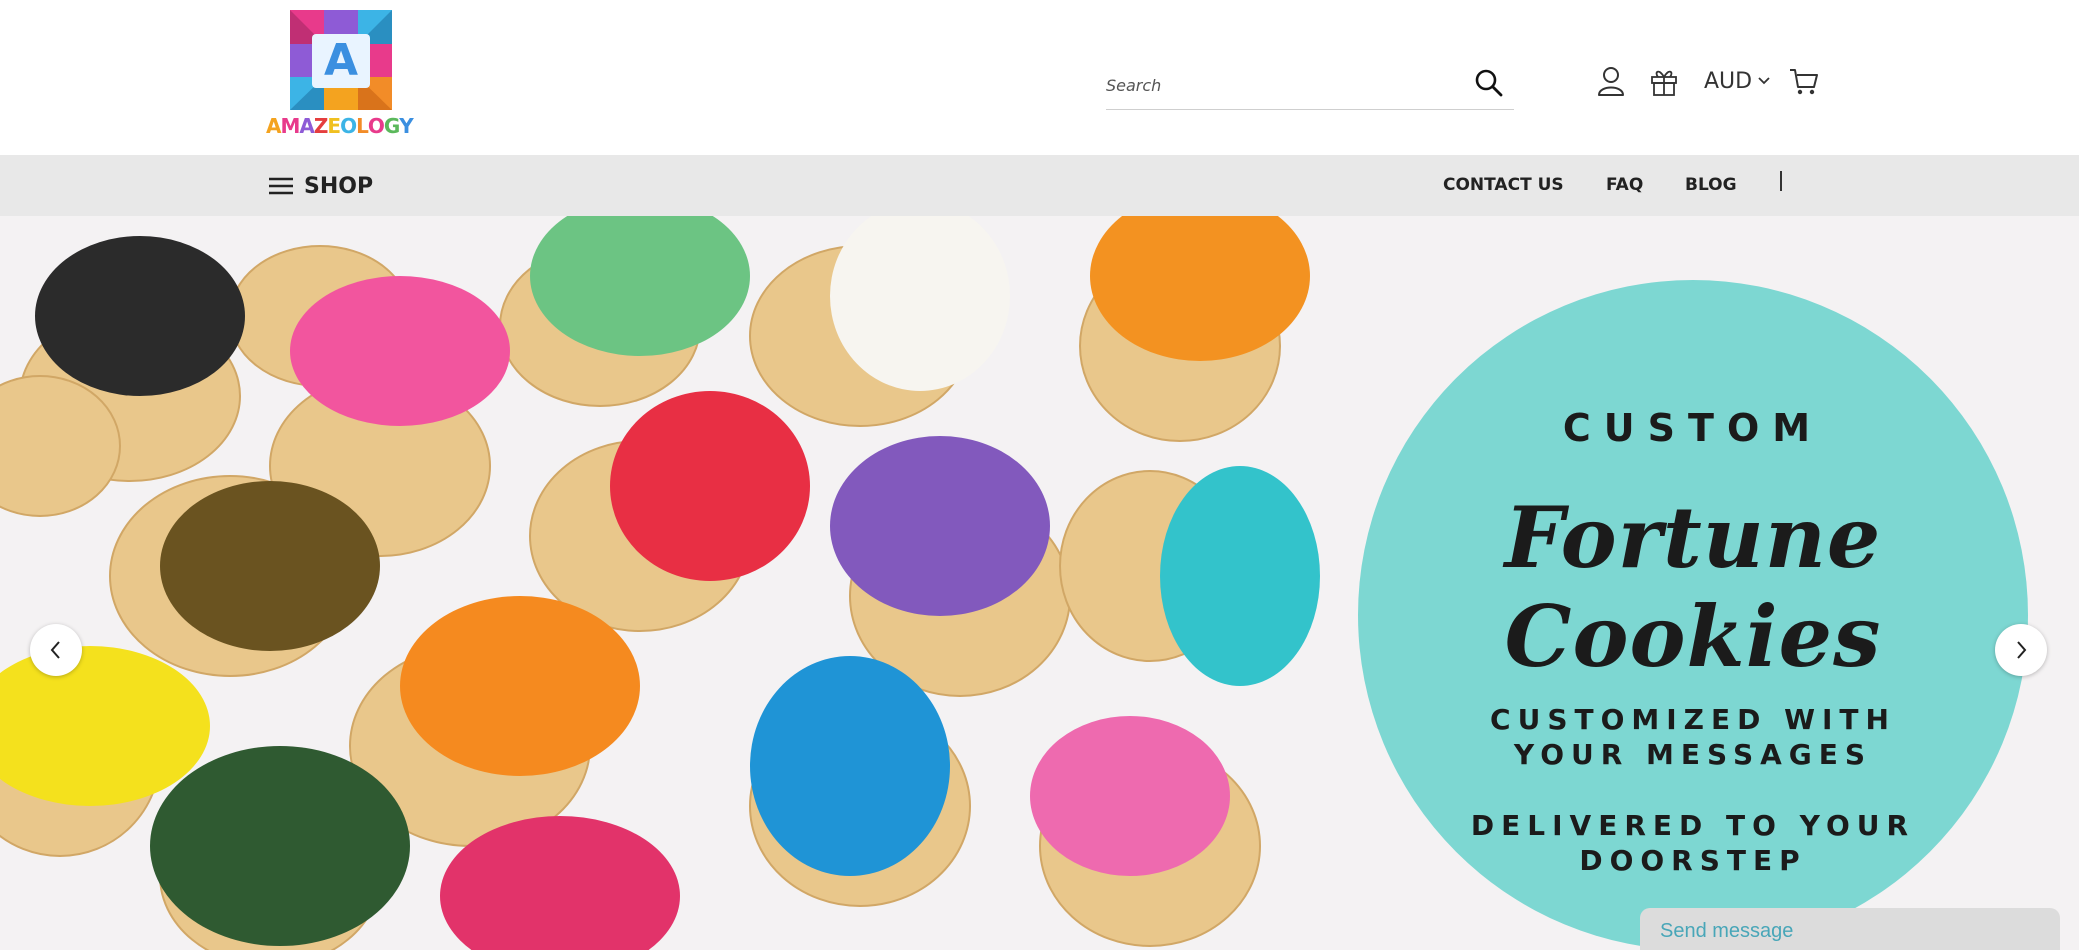 The image size is (2079, 950). I want to click on hamburger-menu-icon, so click(281, 186).